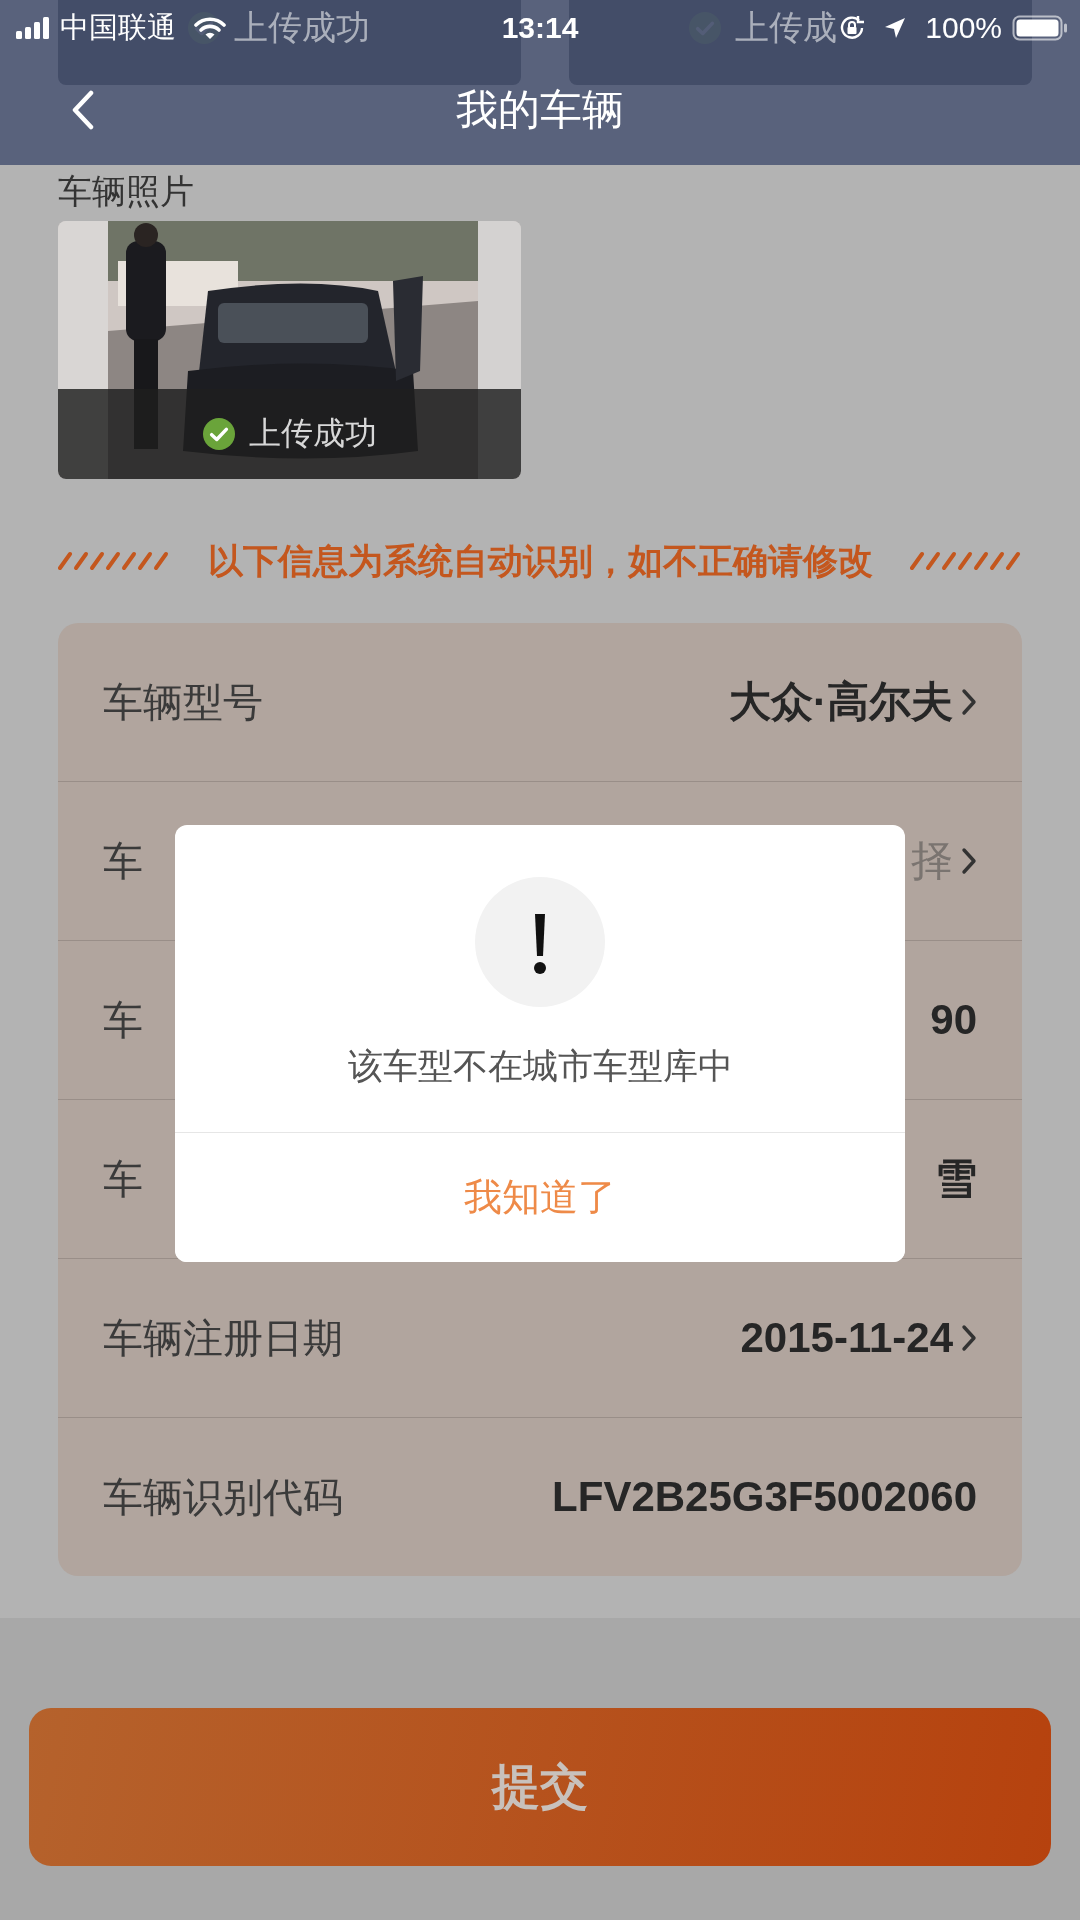  What do you see at coordinates (540, 110) in the screenshot?
I see `screen-title: 我的车辆` at bounding box center [540, 110].